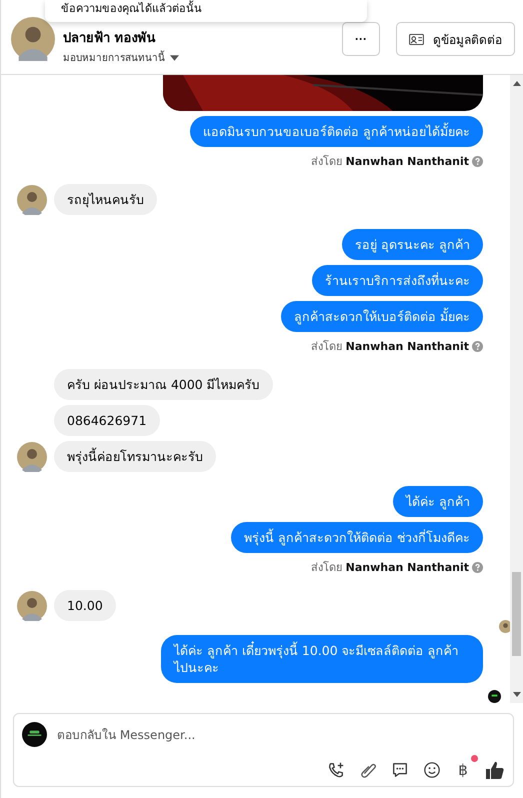  What do you see at coordinates (107, 420) in the screenshot?
I see `message-bubble: 0864626971` at bounding box center [107, 420].